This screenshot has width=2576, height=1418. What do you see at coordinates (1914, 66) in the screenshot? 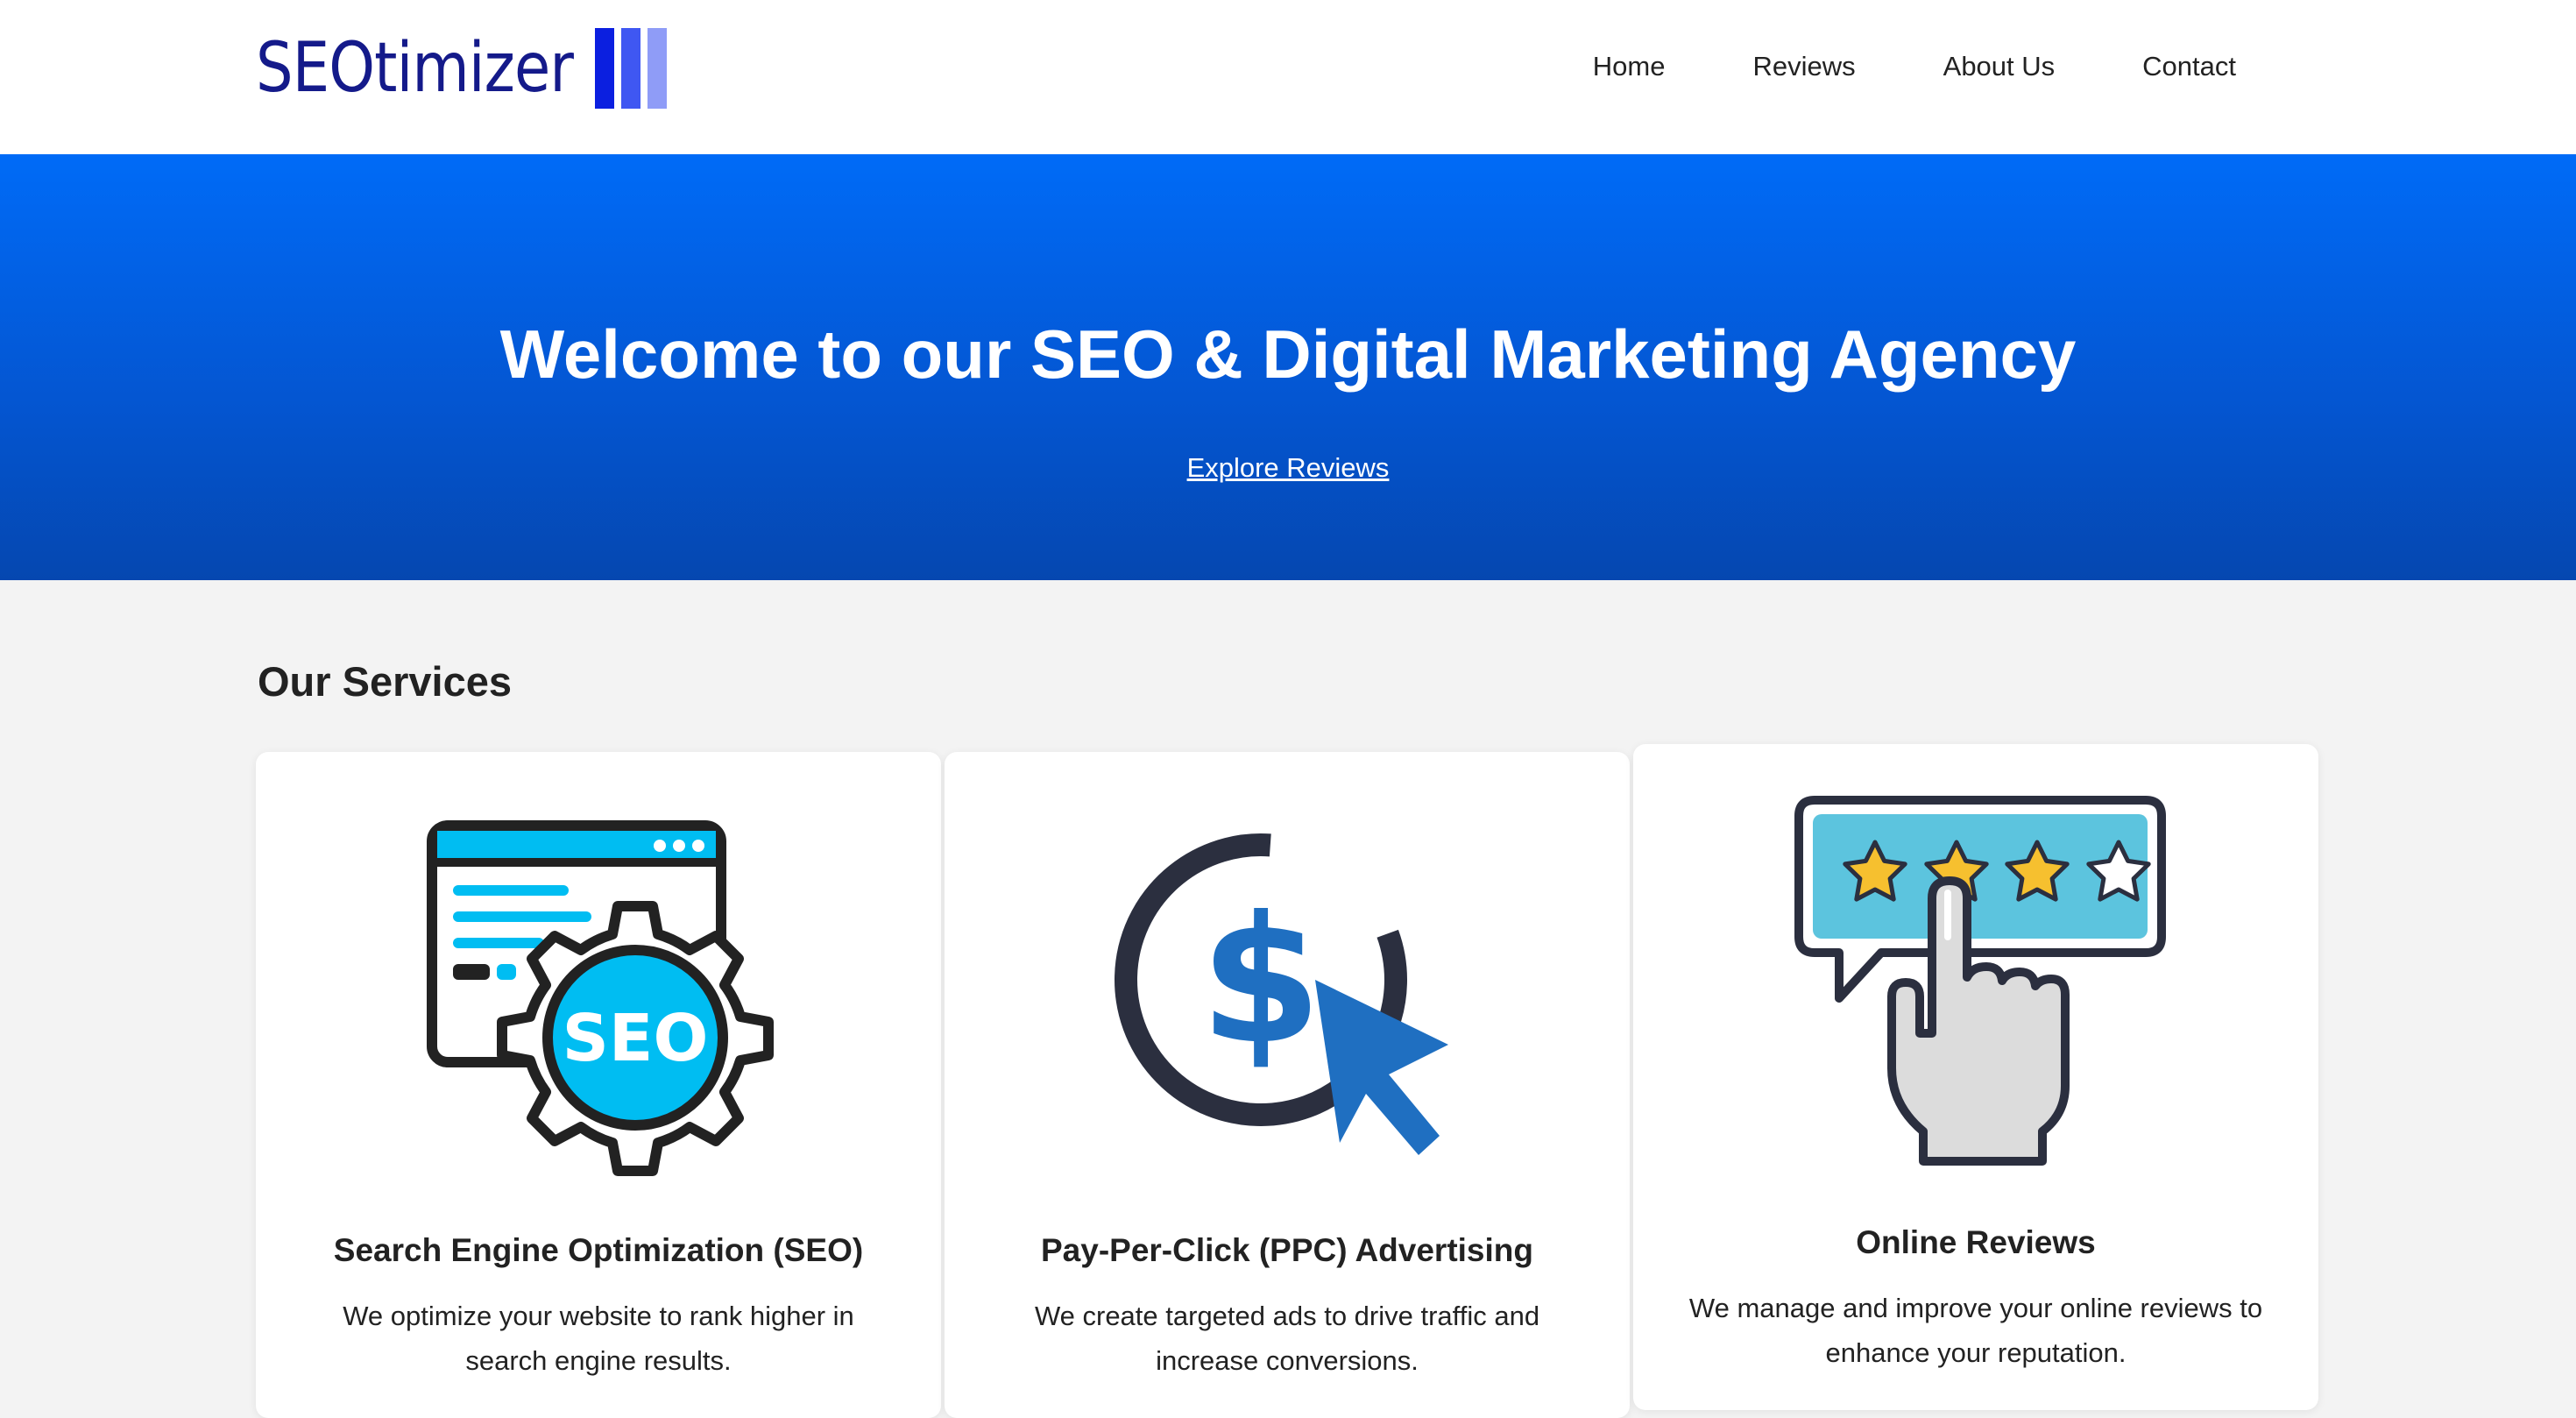
I see `main-nav: Home Reviews About Us Contact` at bounding box center [1914, 66].